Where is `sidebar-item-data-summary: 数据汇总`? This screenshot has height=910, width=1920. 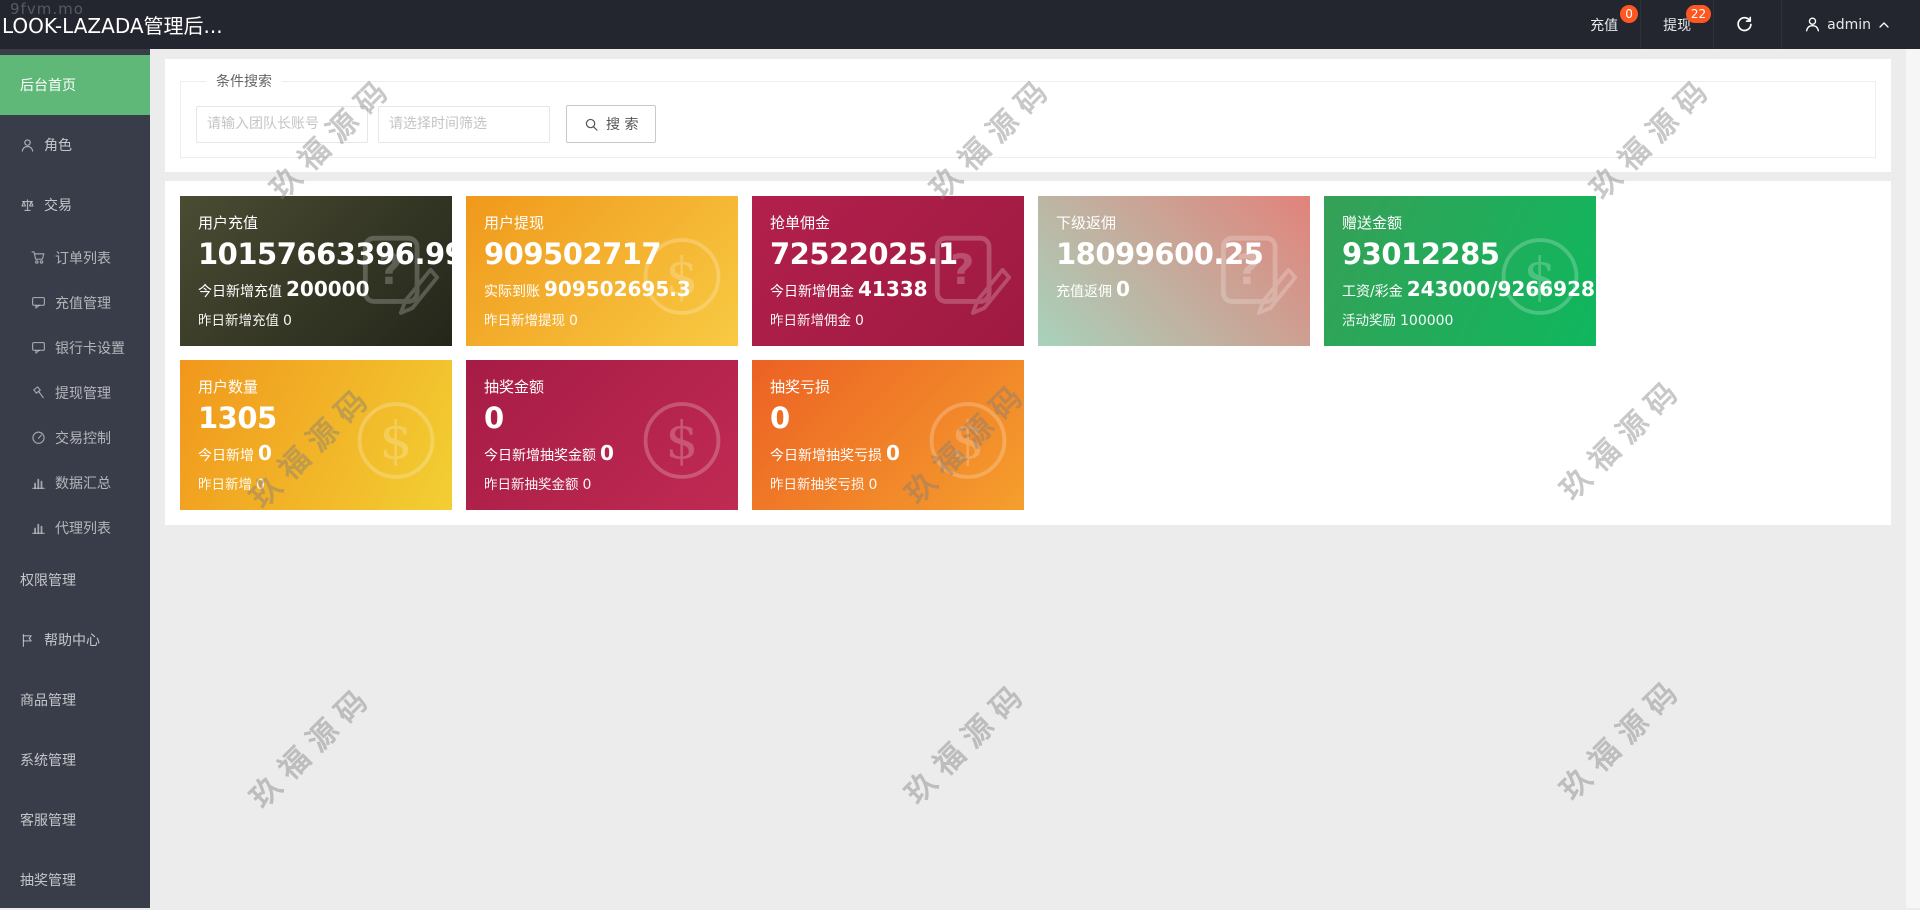
sidebar-item-data-summary: 数据汇总 is located at coordinates (75, 482).